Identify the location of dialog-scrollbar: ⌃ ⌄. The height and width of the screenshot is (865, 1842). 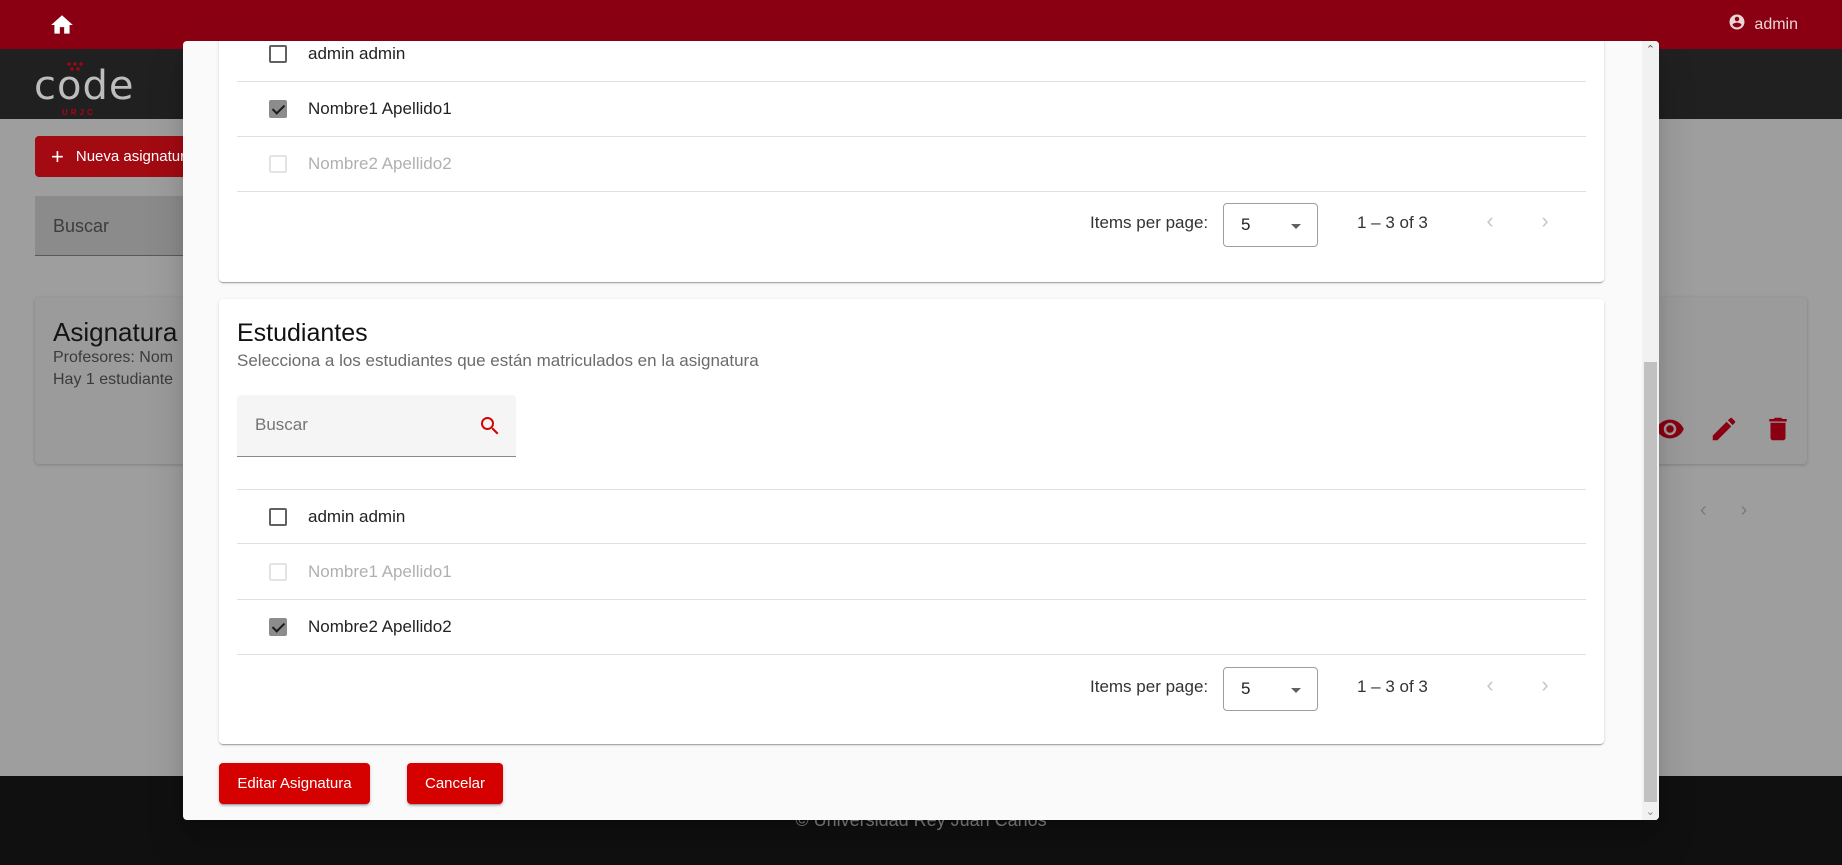
(1650, 430).